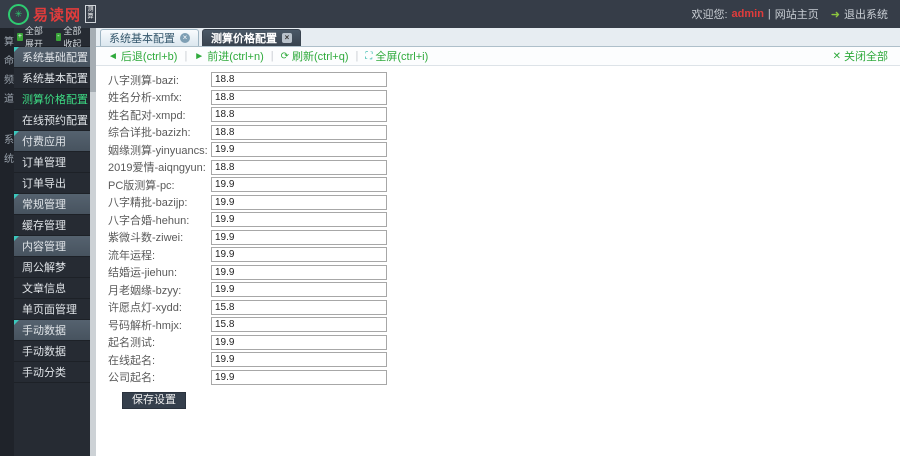  I want to click on sidebar-item: 缓存管理, so click(52, 225).